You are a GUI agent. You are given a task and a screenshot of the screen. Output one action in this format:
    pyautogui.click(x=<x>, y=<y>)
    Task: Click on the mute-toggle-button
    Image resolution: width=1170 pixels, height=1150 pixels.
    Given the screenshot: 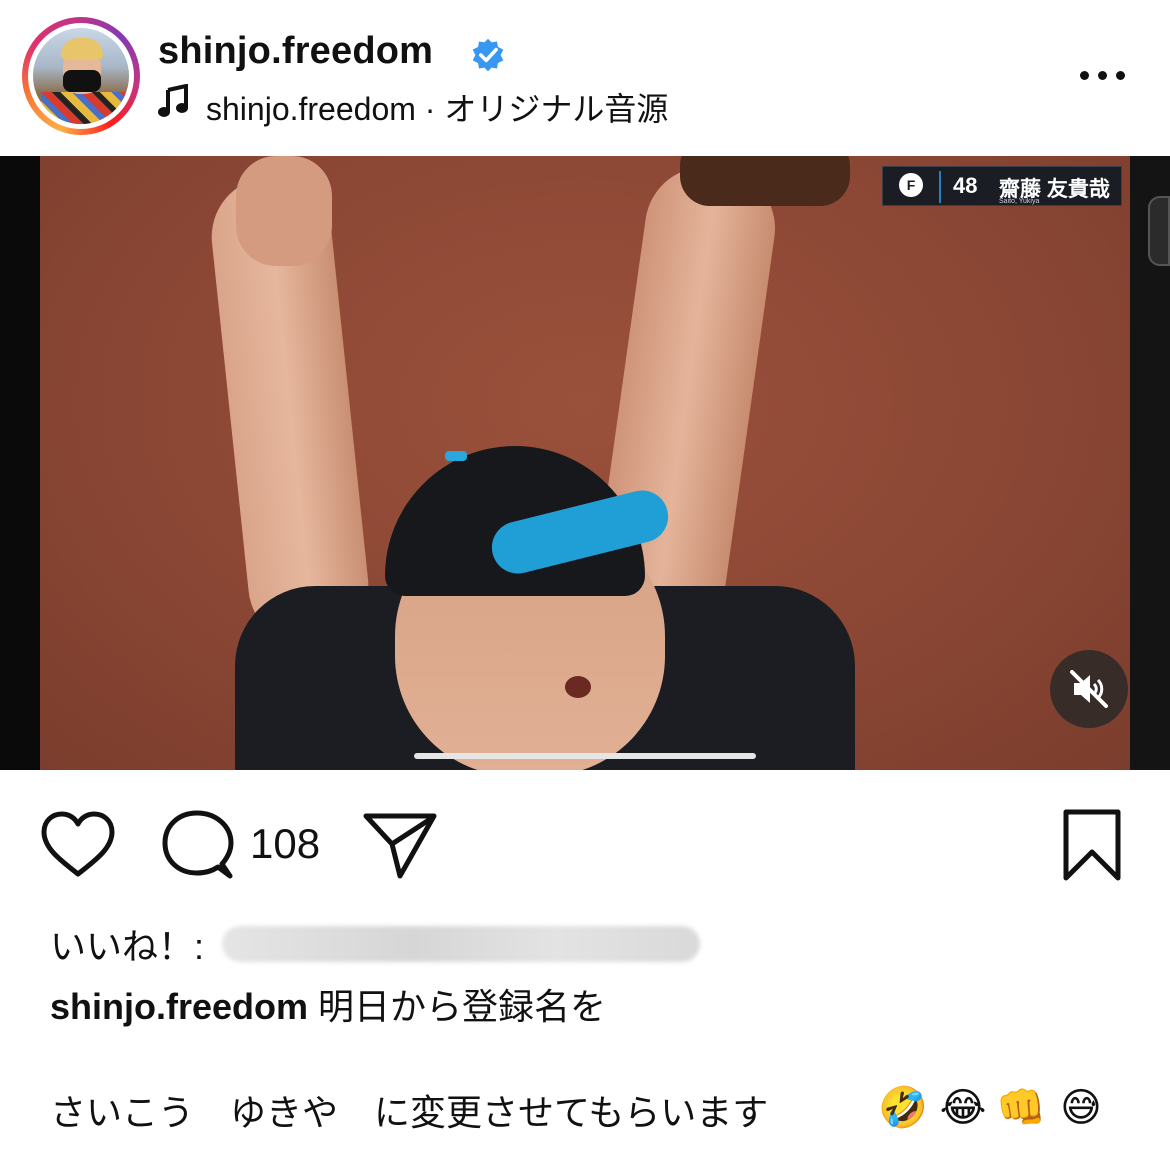 What is the action you would take?
    pyautogui.click(x=1089, y=689)
    